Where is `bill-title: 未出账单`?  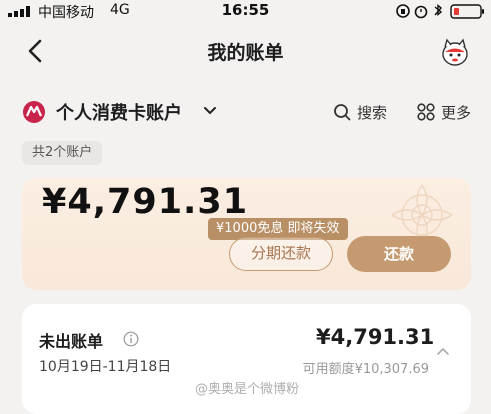 bill-title: 未出账单 is located at coordinates (71, 341).